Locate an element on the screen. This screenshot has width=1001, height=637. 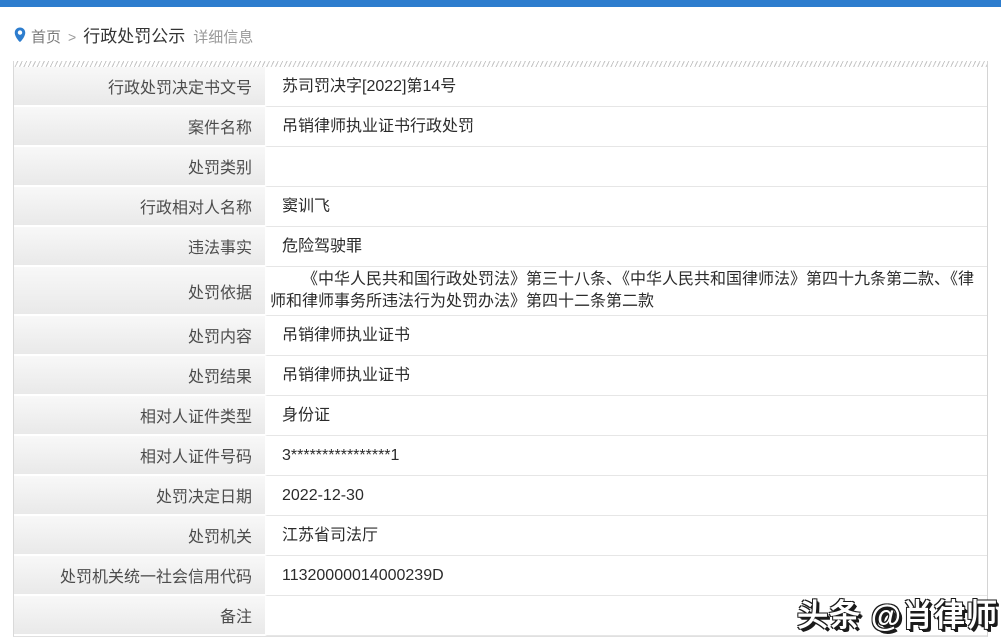
row-label: 处罚类别 is located at coordinates (139, 167).